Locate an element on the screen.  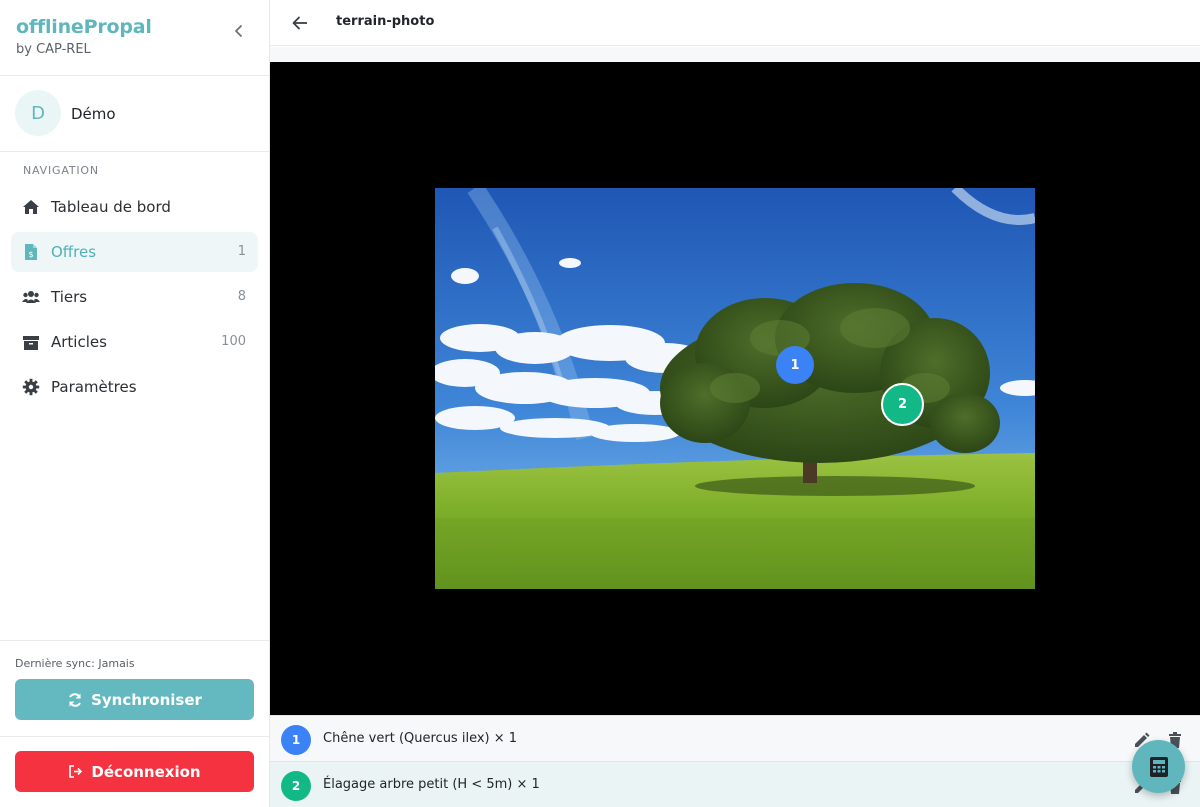
sidebar-item-label: Articles is located at coordinates (79, 342).